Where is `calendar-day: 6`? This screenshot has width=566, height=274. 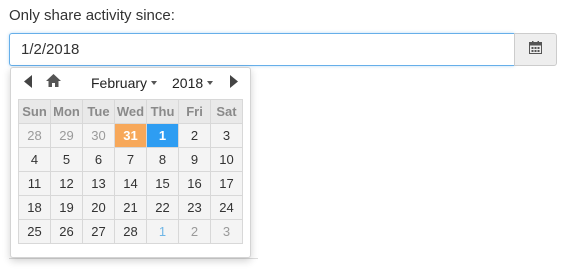 calendar-day: 6 is located at coordinates (98, 159).